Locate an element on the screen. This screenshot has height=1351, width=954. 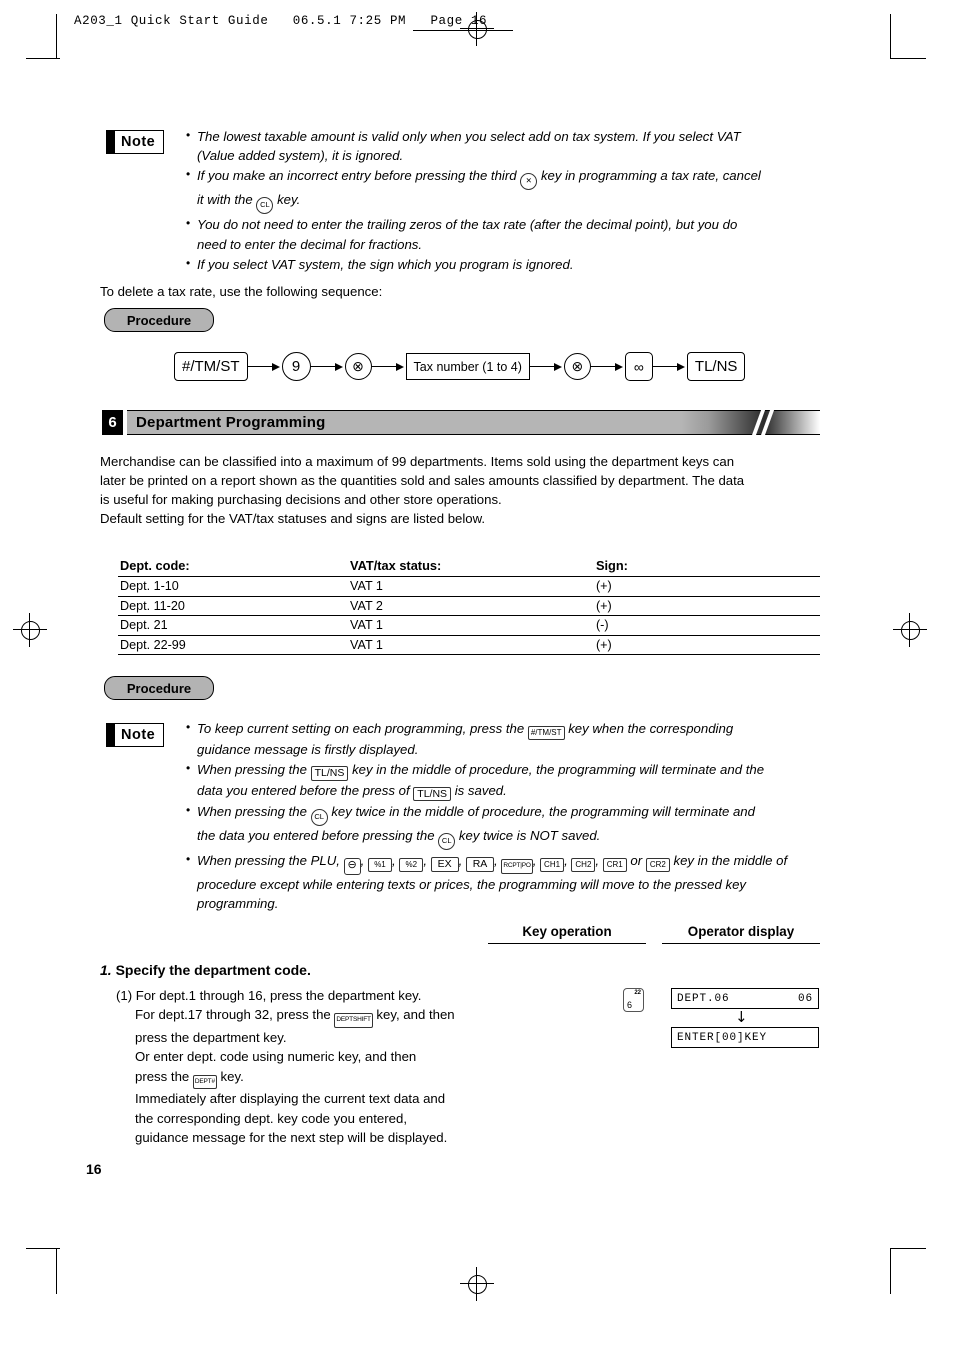
flow-key-multiply-2: ⊗ is located at coordinates (577, 366).